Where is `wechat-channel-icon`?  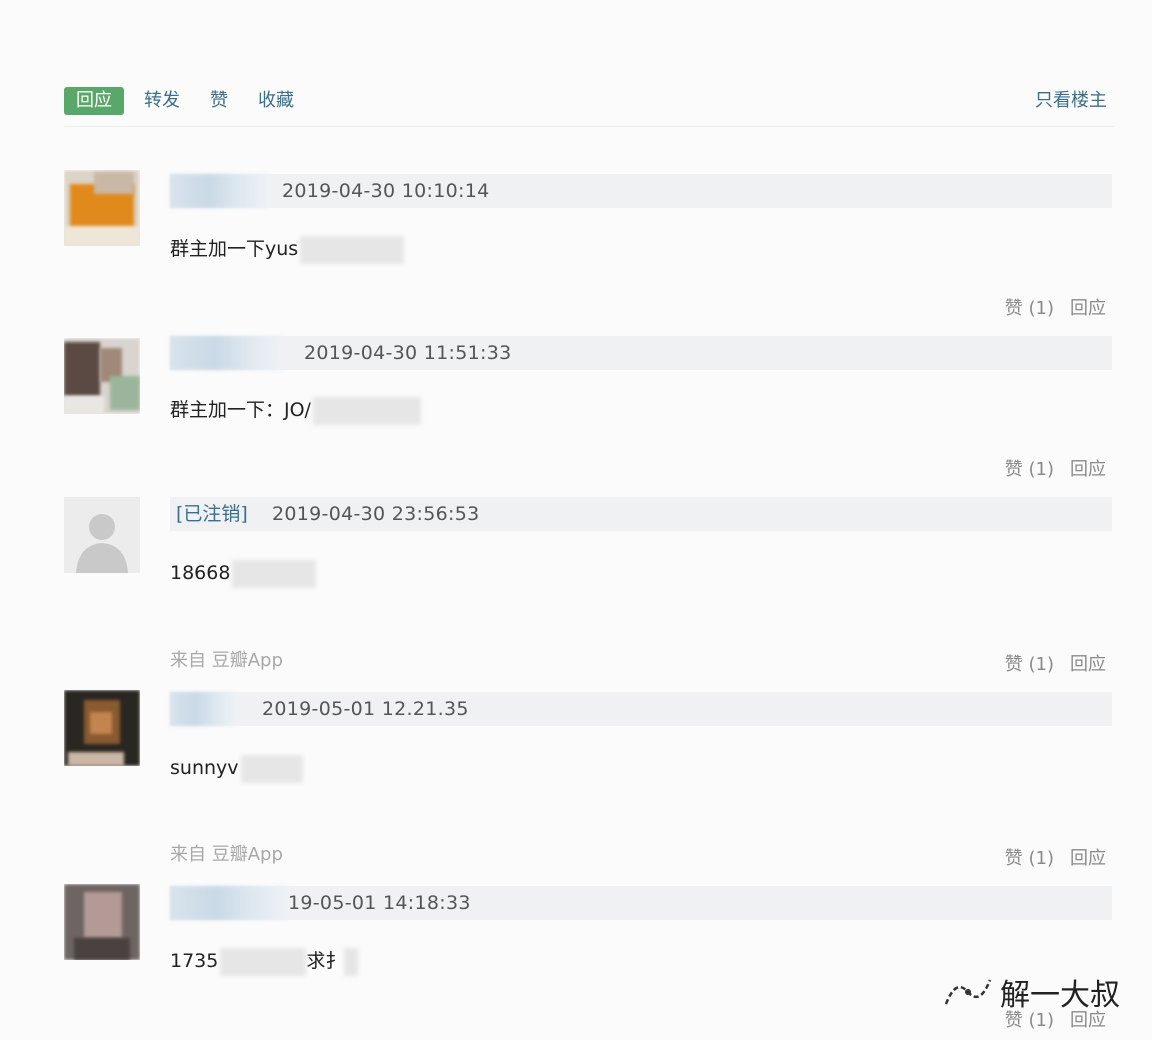 wechat-channel-icon is located at coordinates (968, 992).